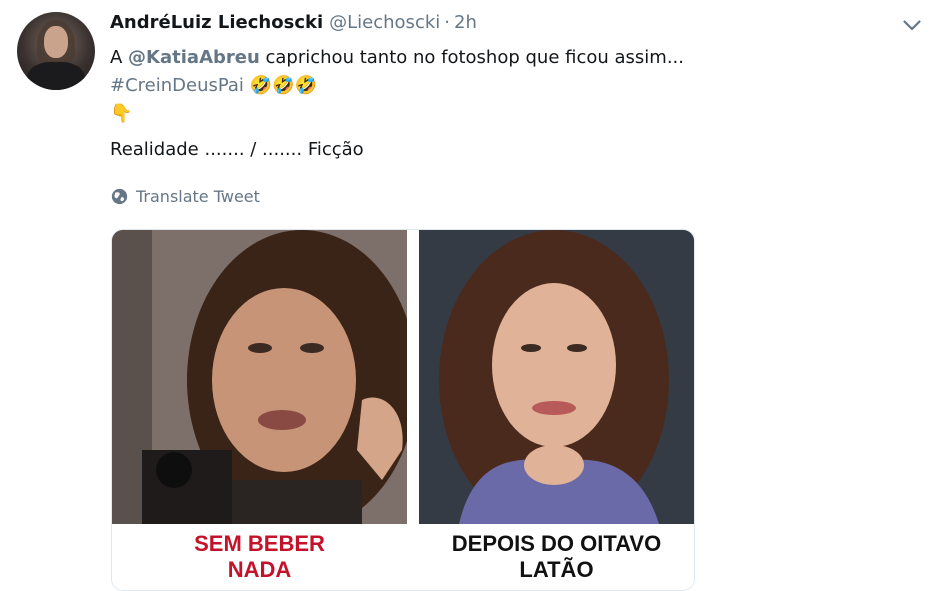 The image size is (940, 591). Describe the element at coordinates (237, 149) in the screenshot. I see `tweet-line-4: Realidade ....... / ....... Ficção` at that location.